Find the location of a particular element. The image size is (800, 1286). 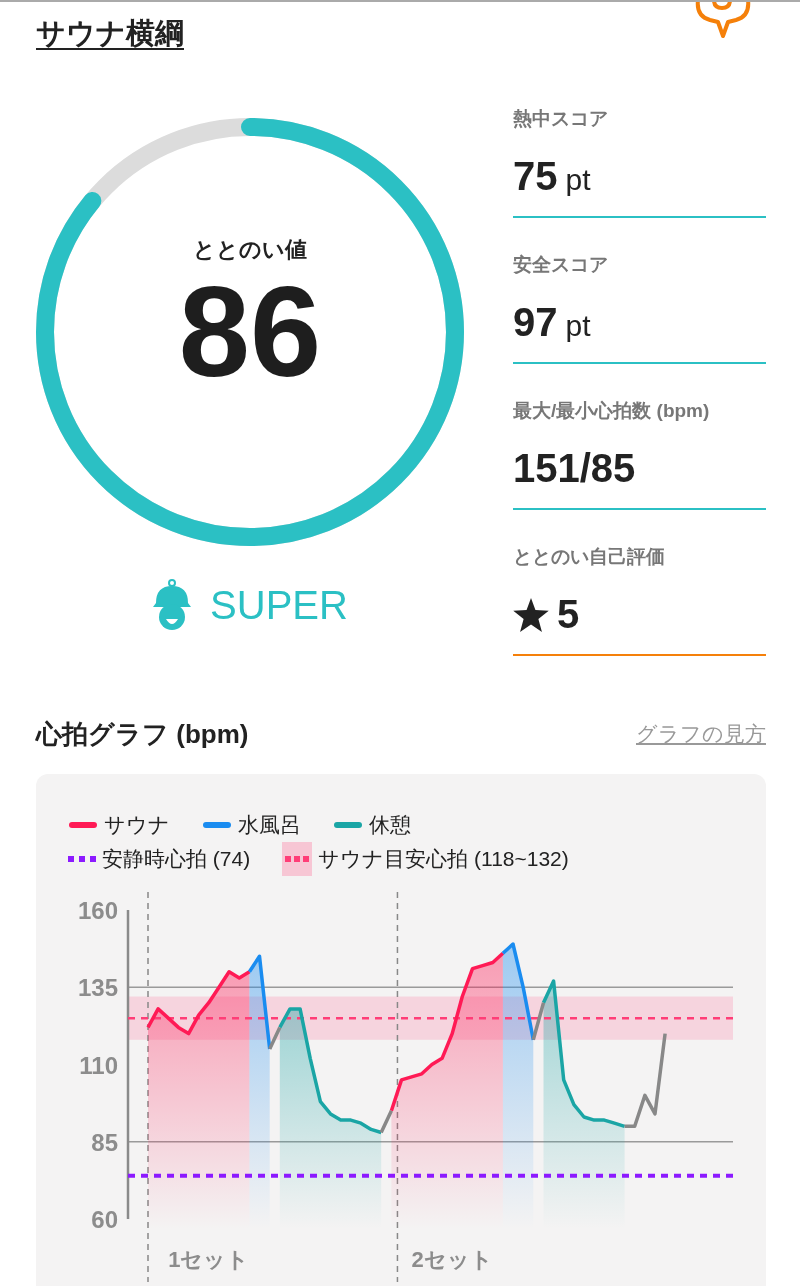

graph-title: 心拍グラフ (bpm) is located at coordinates (142, 734).